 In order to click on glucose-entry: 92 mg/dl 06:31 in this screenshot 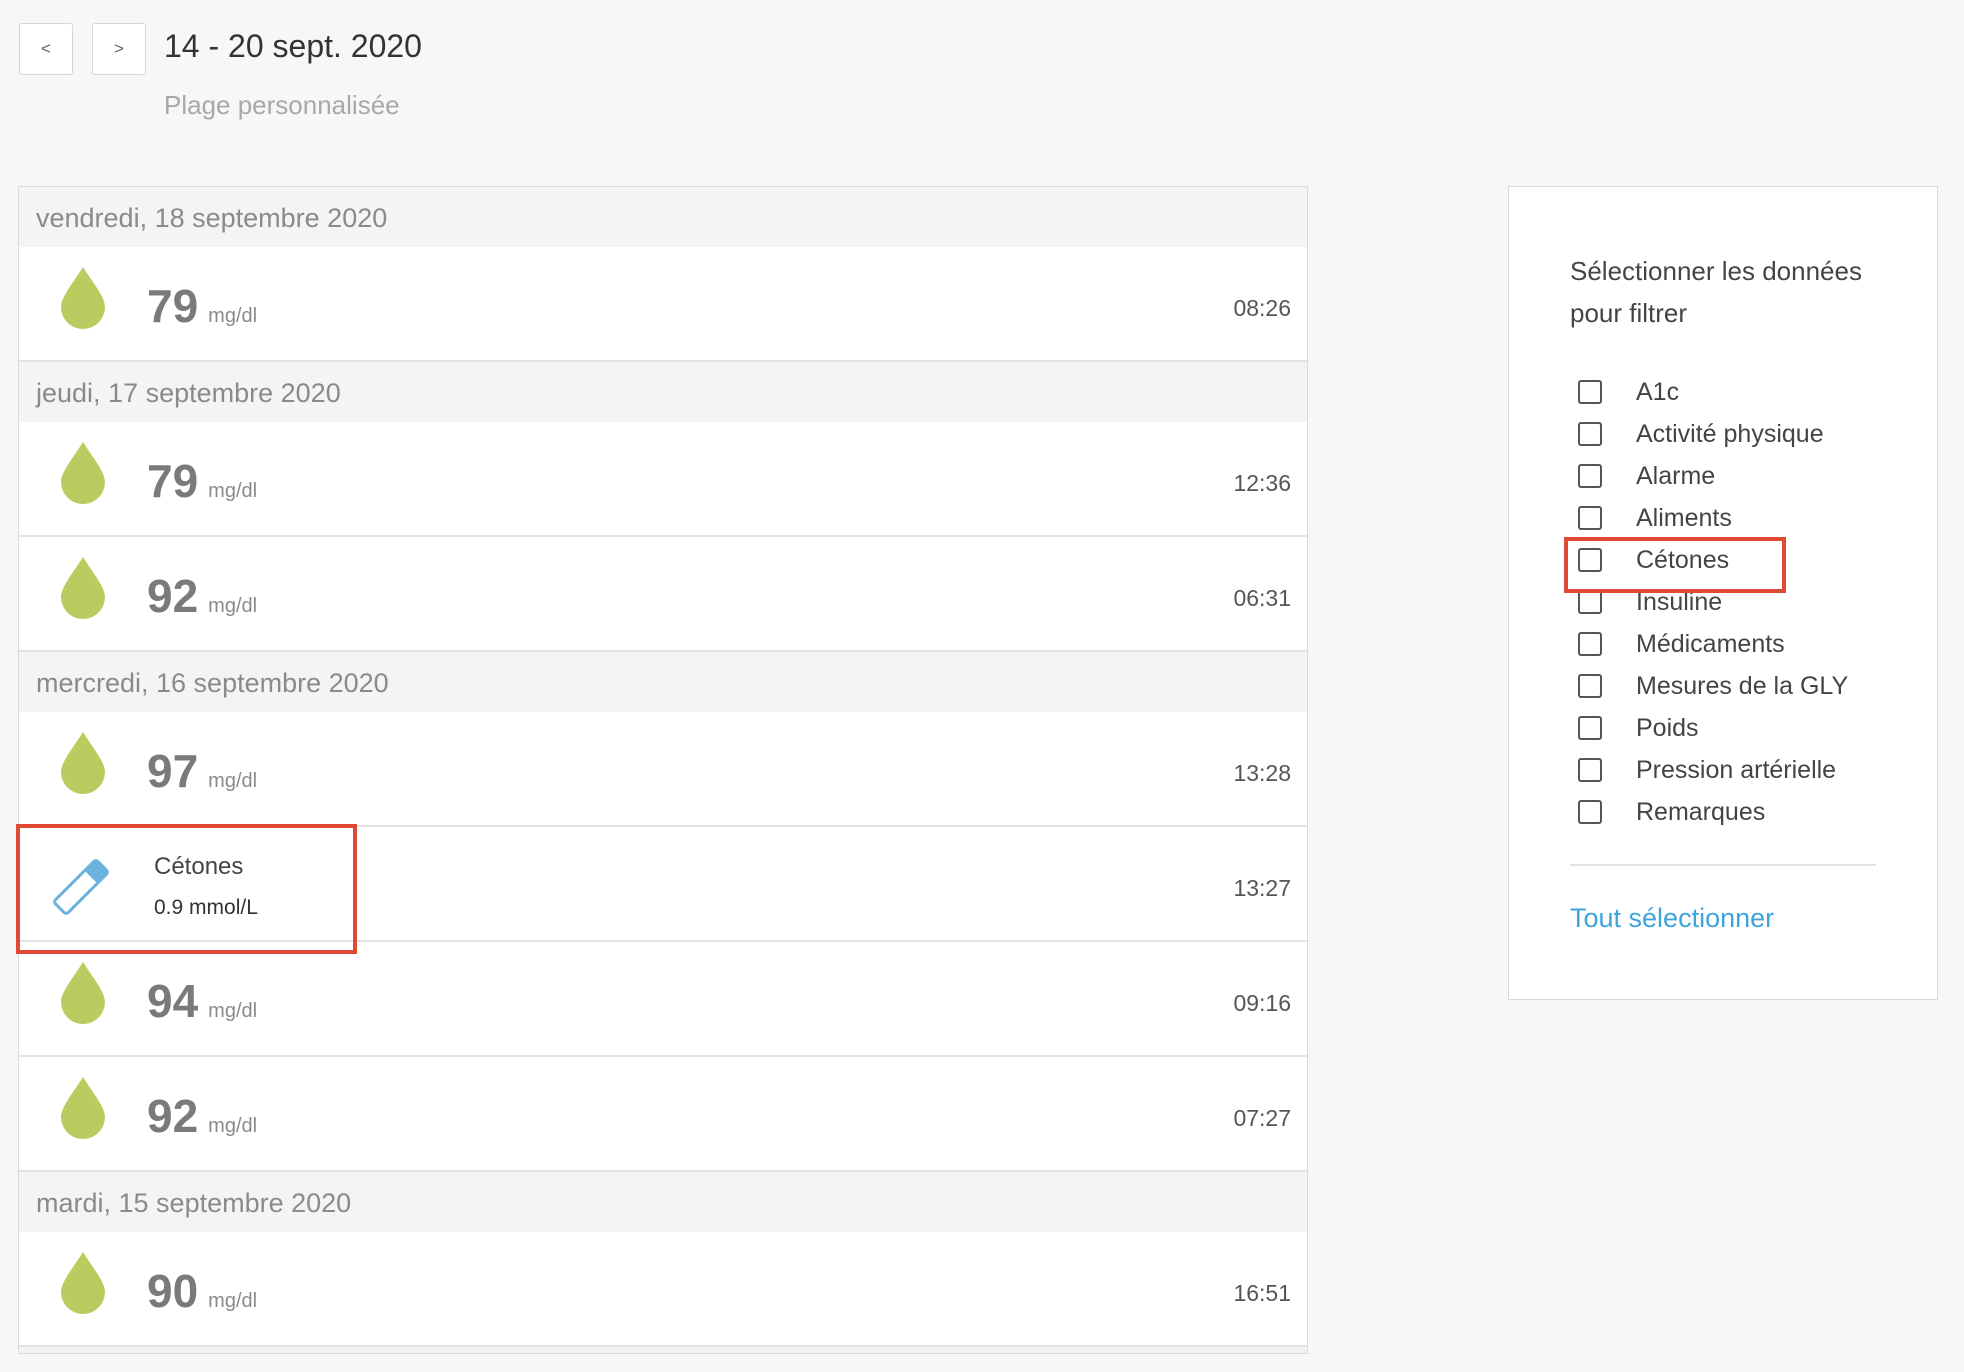, I will do `click(663, 594)`.